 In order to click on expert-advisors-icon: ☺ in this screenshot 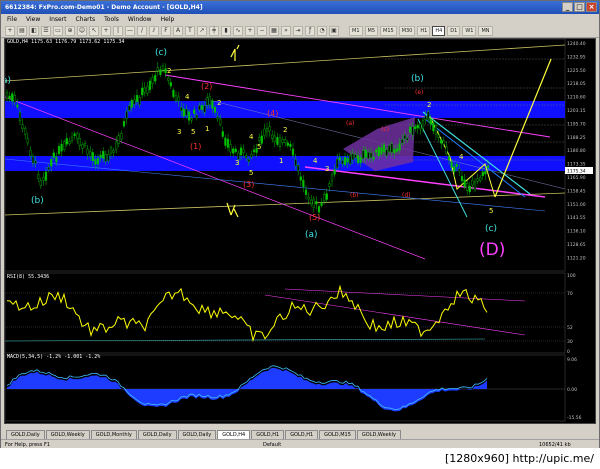, I will do `click(82, 30)`.